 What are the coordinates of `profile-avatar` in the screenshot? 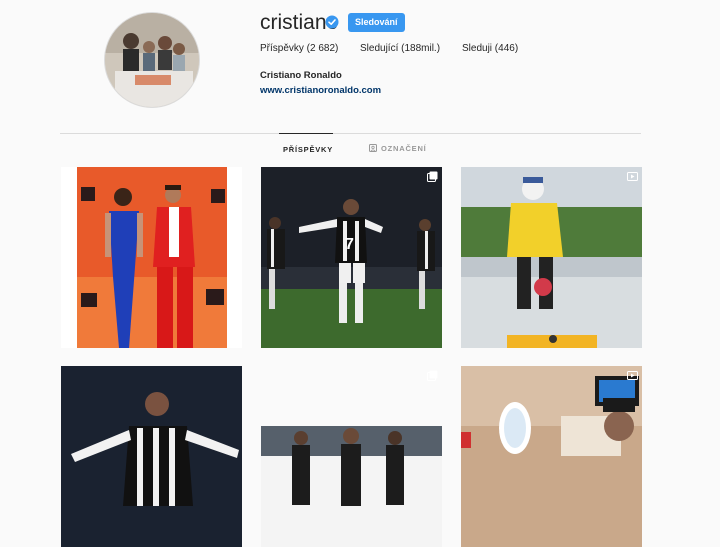 It's located at (152, 60).